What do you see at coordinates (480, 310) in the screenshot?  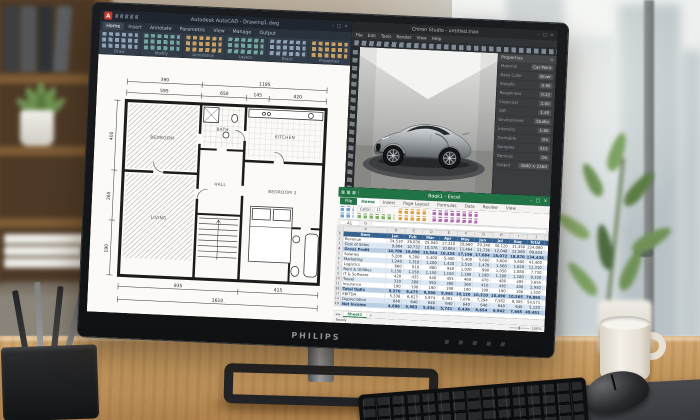 I see `table-cell: 6,654` at bounding box center [480, 310].